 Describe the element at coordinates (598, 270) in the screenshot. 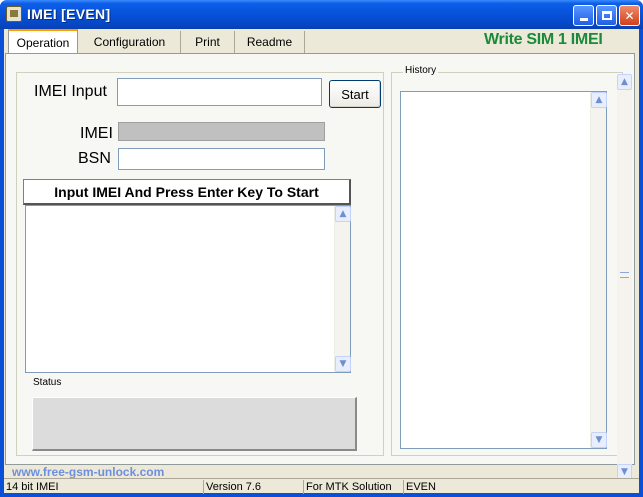

I see `history-scrollbar: ▲ ▼` at that location.